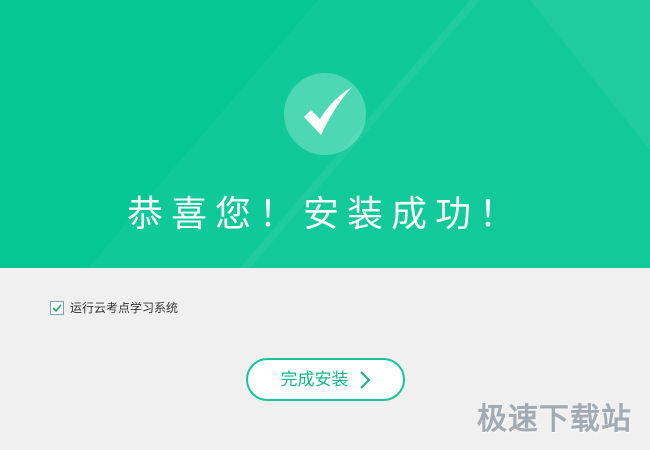 This screenshot has width=650, height=450. Describe the element at coordinates (314, 379) in the screenshot. I see `finish-install-label: 完成安装` at that location.